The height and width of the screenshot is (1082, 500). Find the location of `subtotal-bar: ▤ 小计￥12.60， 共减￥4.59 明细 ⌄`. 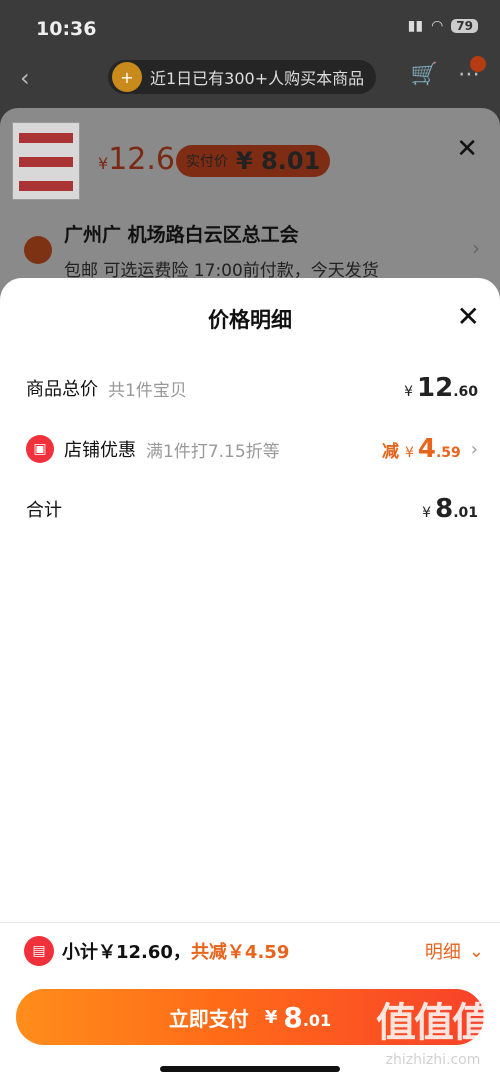

subtotal-bar: ▤ 小计￥12.60， 共减￥4.59 明细 ⌄ is located at coordinates (254, 951).